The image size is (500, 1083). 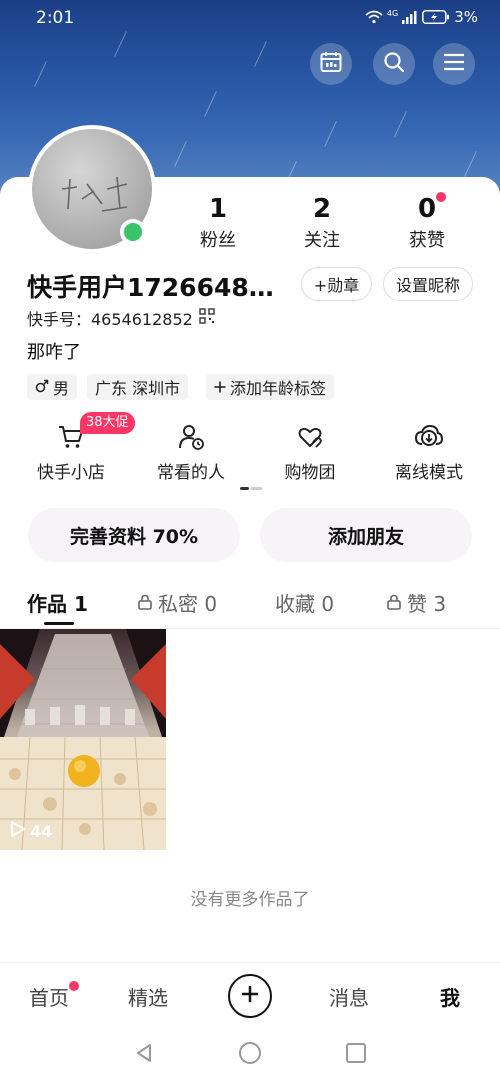 I want to click on heart-group-icon, so click(x=310, y=439).